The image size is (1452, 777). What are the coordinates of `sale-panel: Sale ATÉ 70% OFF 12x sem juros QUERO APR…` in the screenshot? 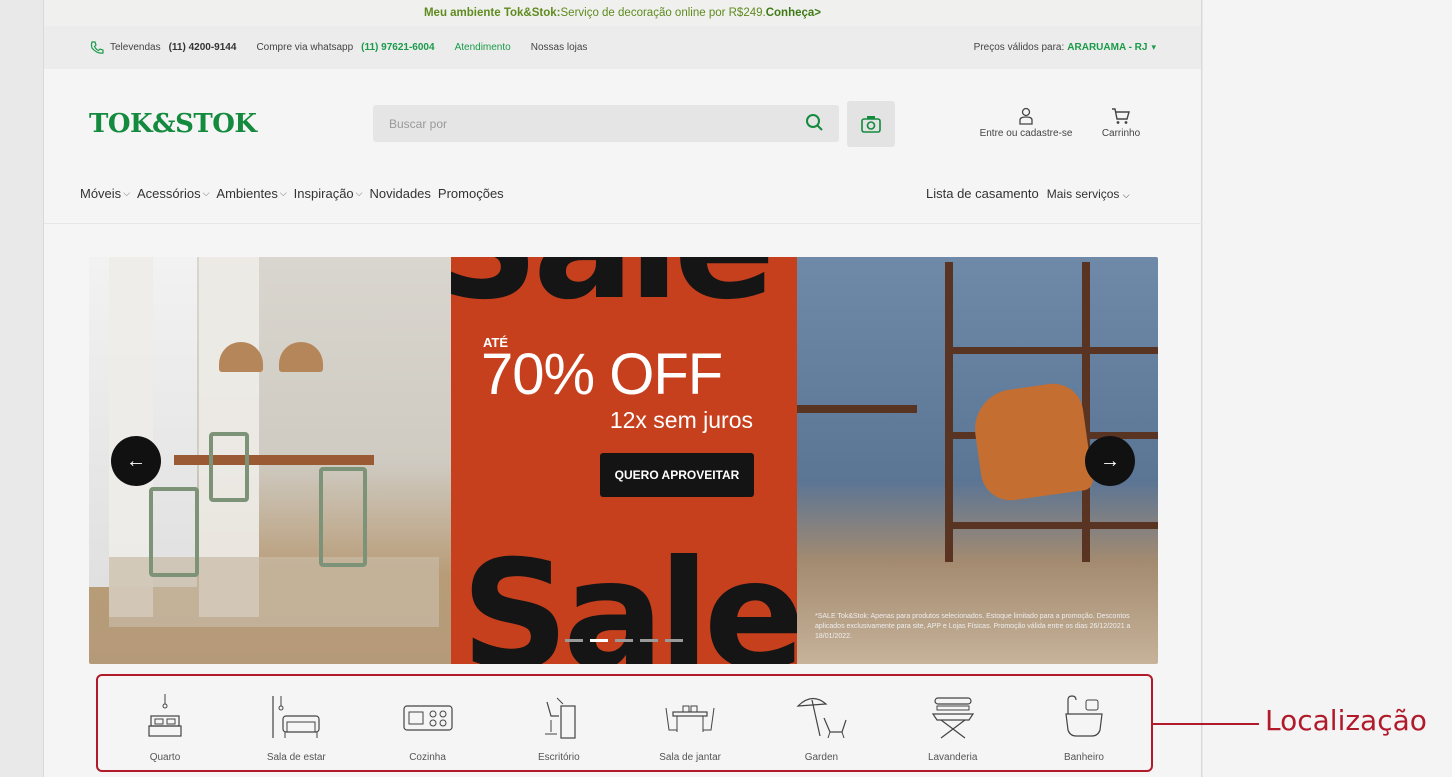 It's located at (624, 460).